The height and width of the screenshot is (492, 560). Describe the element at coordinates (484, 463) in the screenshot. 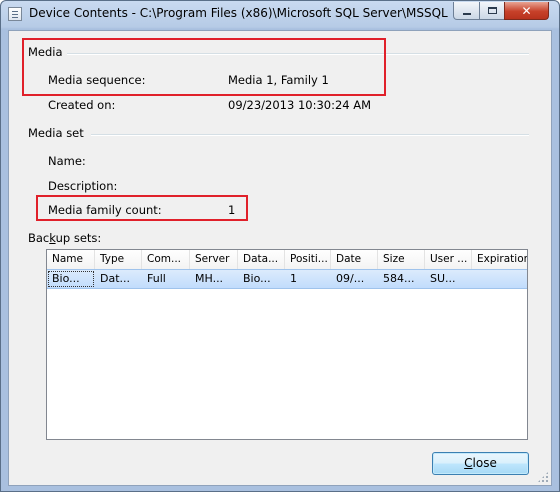

I see `close-button-label: lose` at that location.